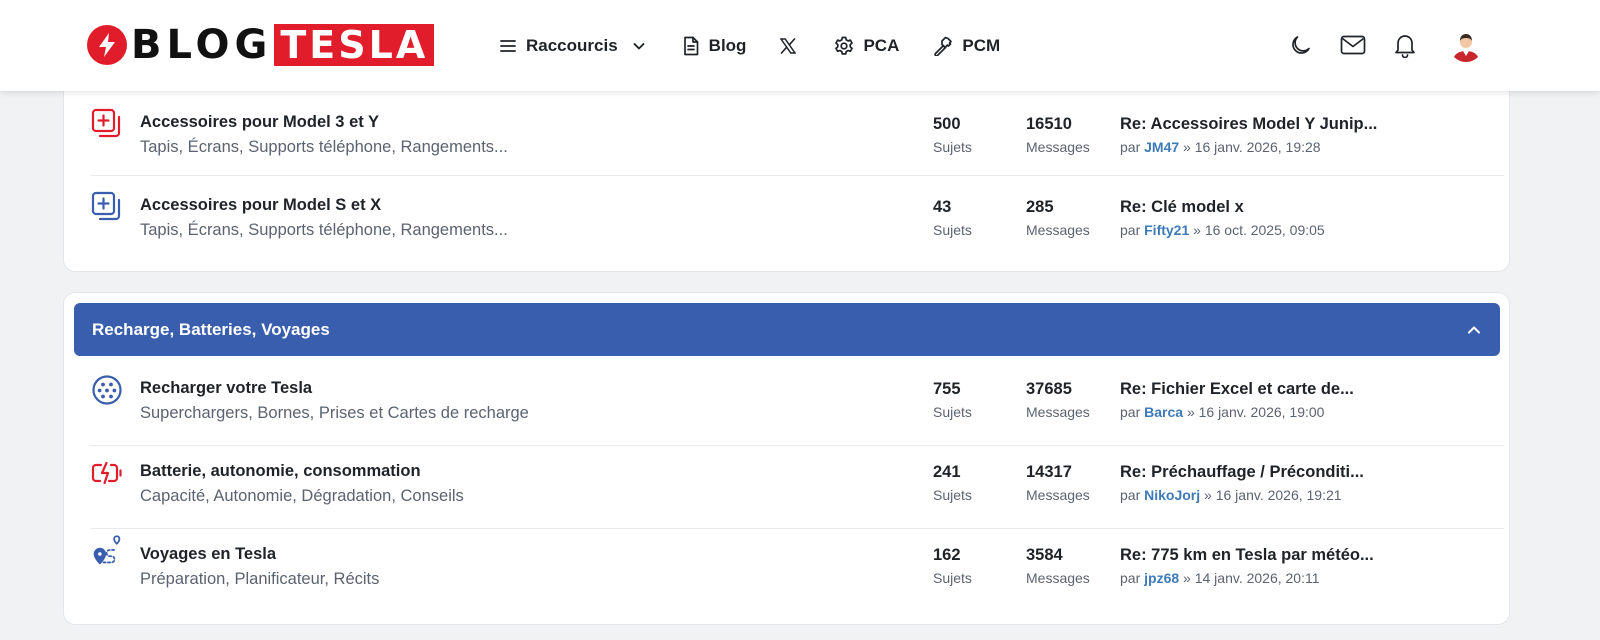 The image size is (1600, 640). I want to click on last-post-date: » 16 janv. 2026, 19:28, so click(1252, 147).